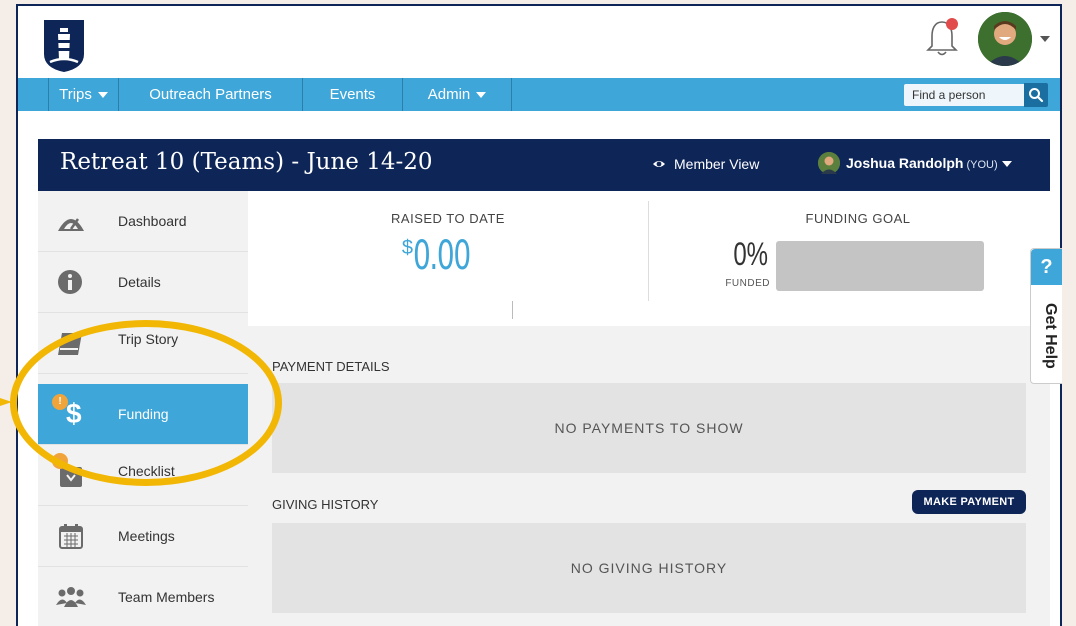  I want to click on lighthouse-logo-icon, so click(64, 45).